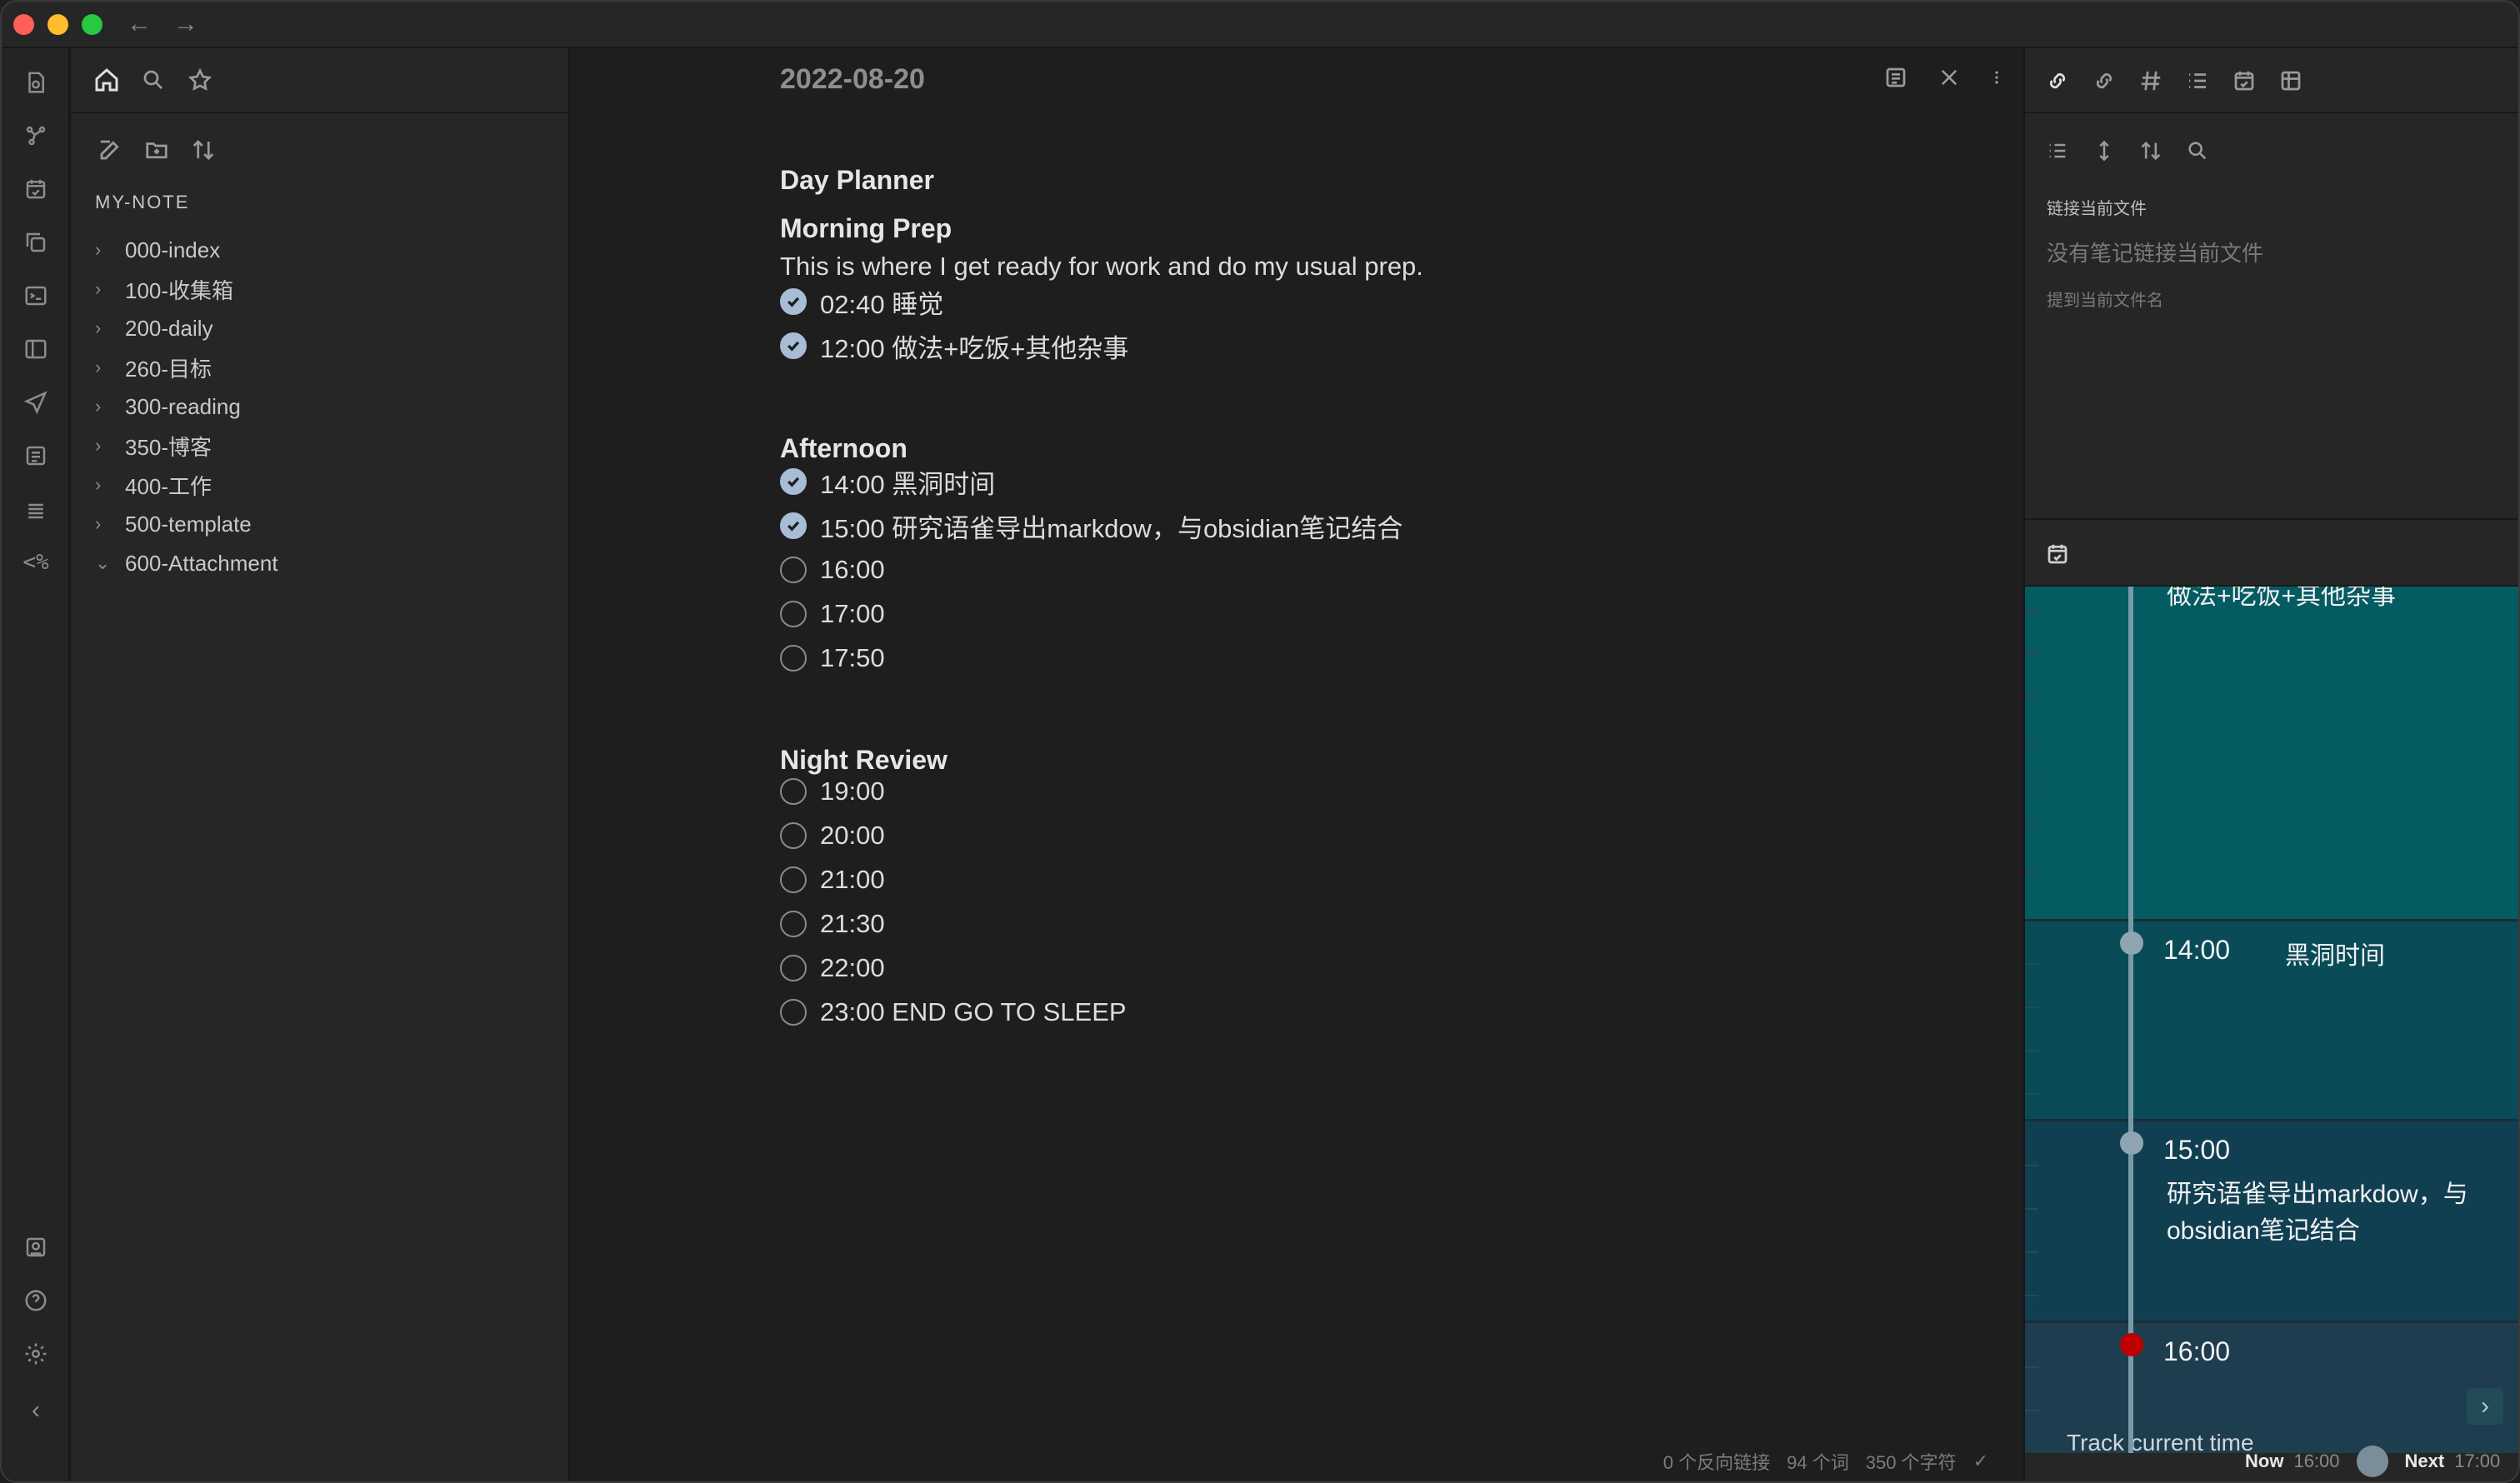 The image size is (2520, 1483). I want to click on tags-hash-icon, so click(2151, 81).